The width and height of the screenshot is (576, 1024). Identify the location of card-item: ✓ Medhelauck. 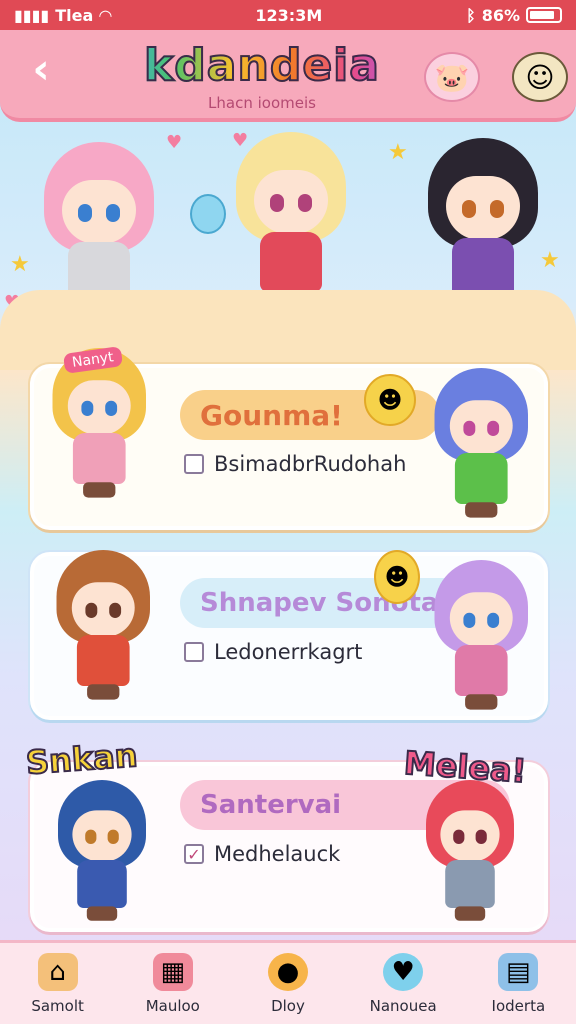
(262, 854).